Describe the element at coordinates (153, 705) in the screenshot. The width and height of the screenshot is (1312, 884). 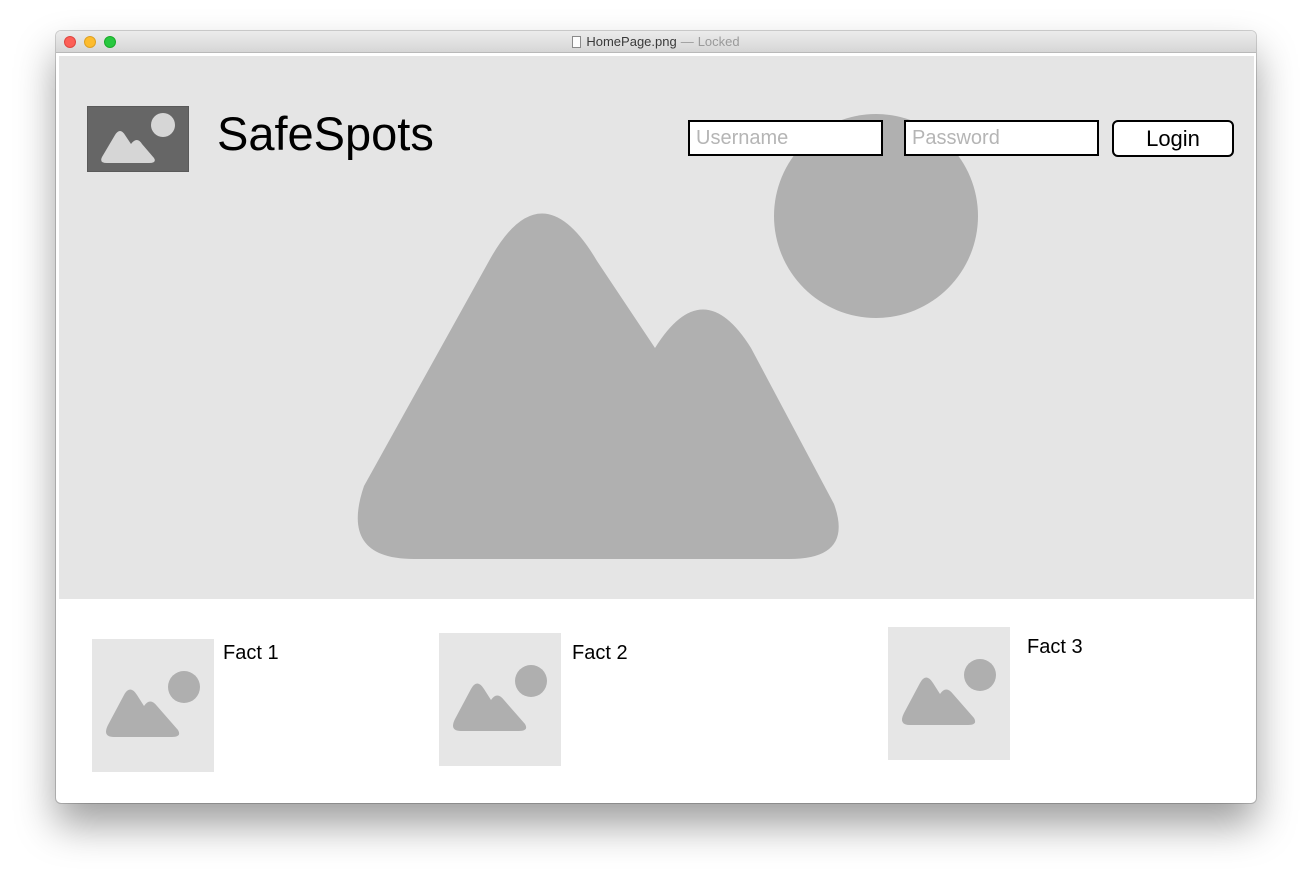
I see `fact-1-image-placeholder-icon` at that location.